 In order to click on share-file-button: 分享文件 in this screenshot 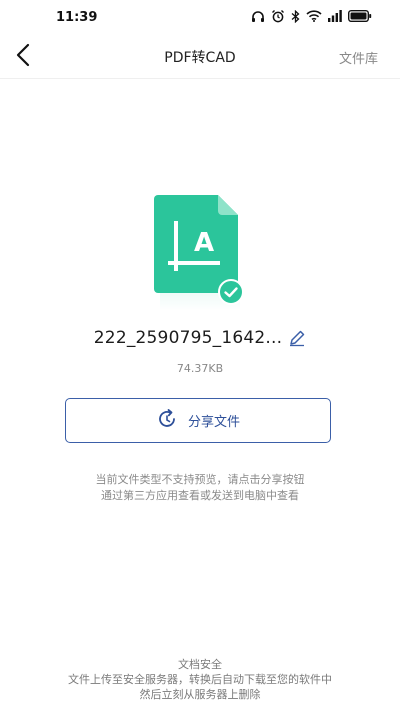, I will do `click(198, 420)`.